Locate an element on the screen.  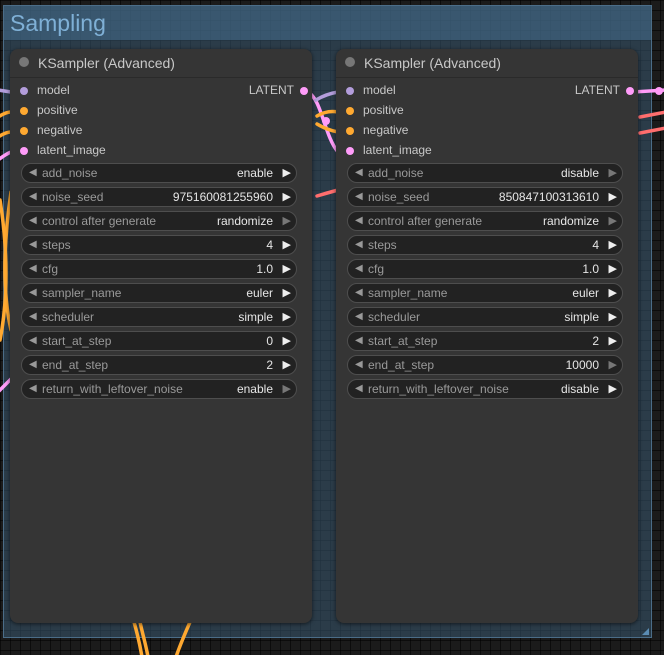
input-label: model is located at coordinates (379, 90).